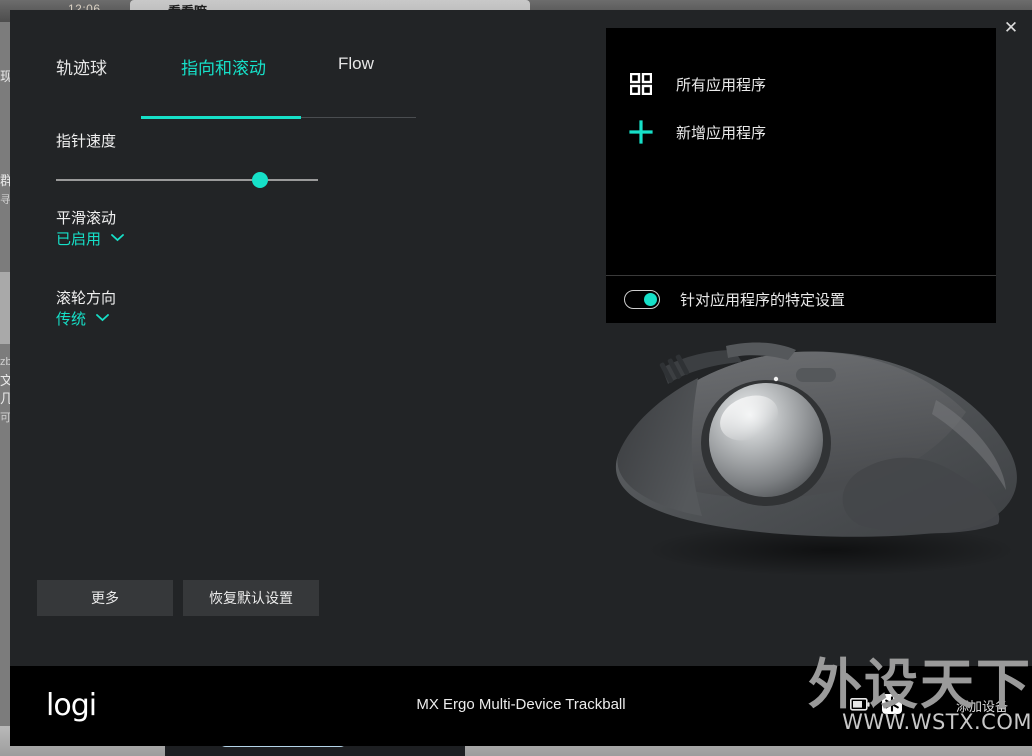 This screenshot has width=1032, height=756. Describe the element at coordinates (801, 84) in the screenshot. I see `popup-item-all-applications: 所有应用程序` at that location.